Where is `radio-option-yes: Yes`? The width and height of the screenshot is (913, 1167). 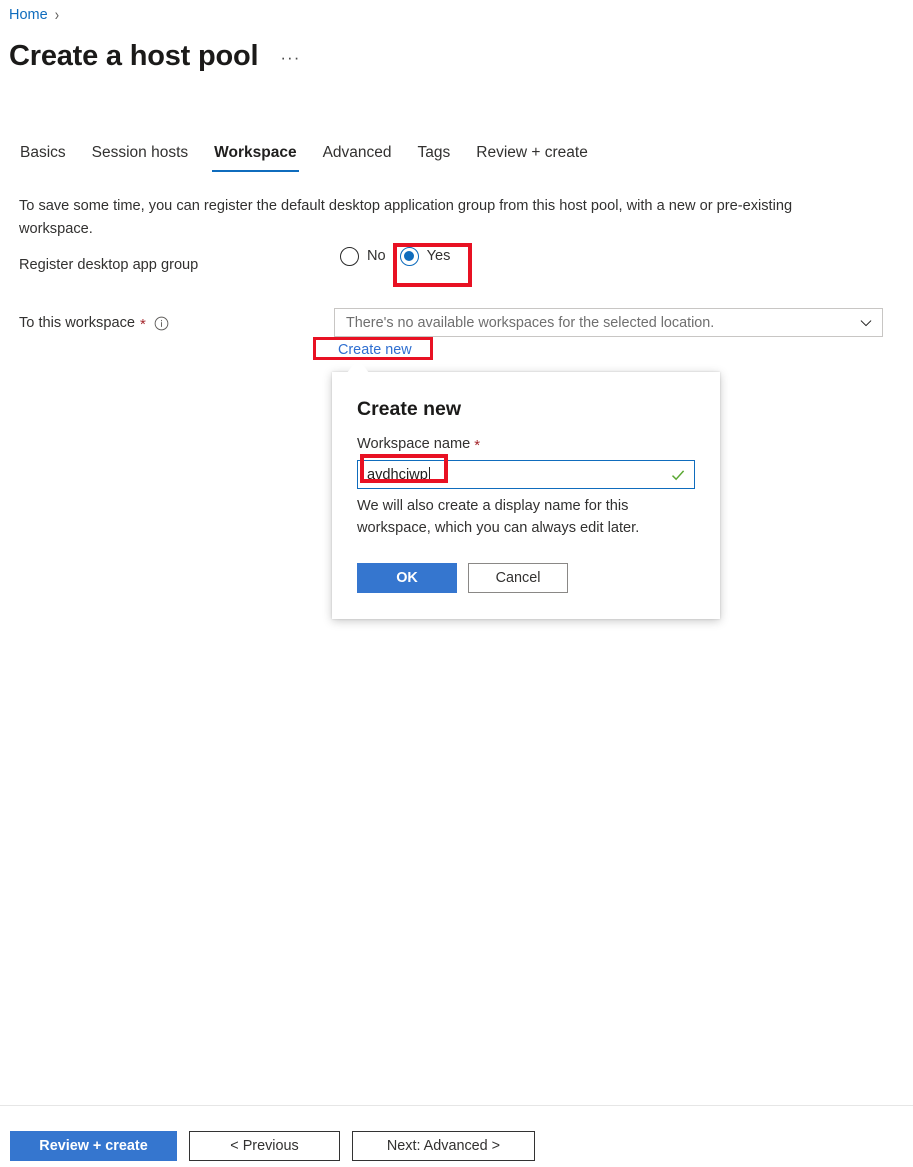
radio-option-yes: Yes is located at coordinates (425, 256).